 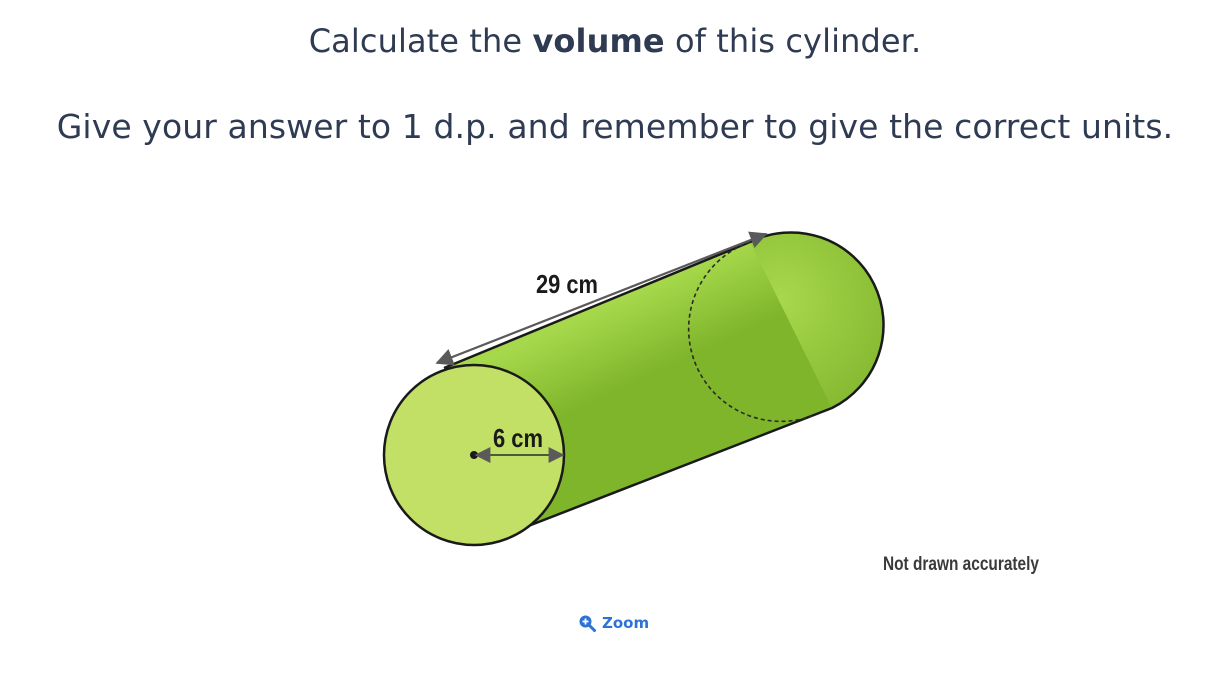 What do you see at coordinates (626, 623) in the screenshot?
I see `zoom-label: Zoom` at bounding box center [626, 623].